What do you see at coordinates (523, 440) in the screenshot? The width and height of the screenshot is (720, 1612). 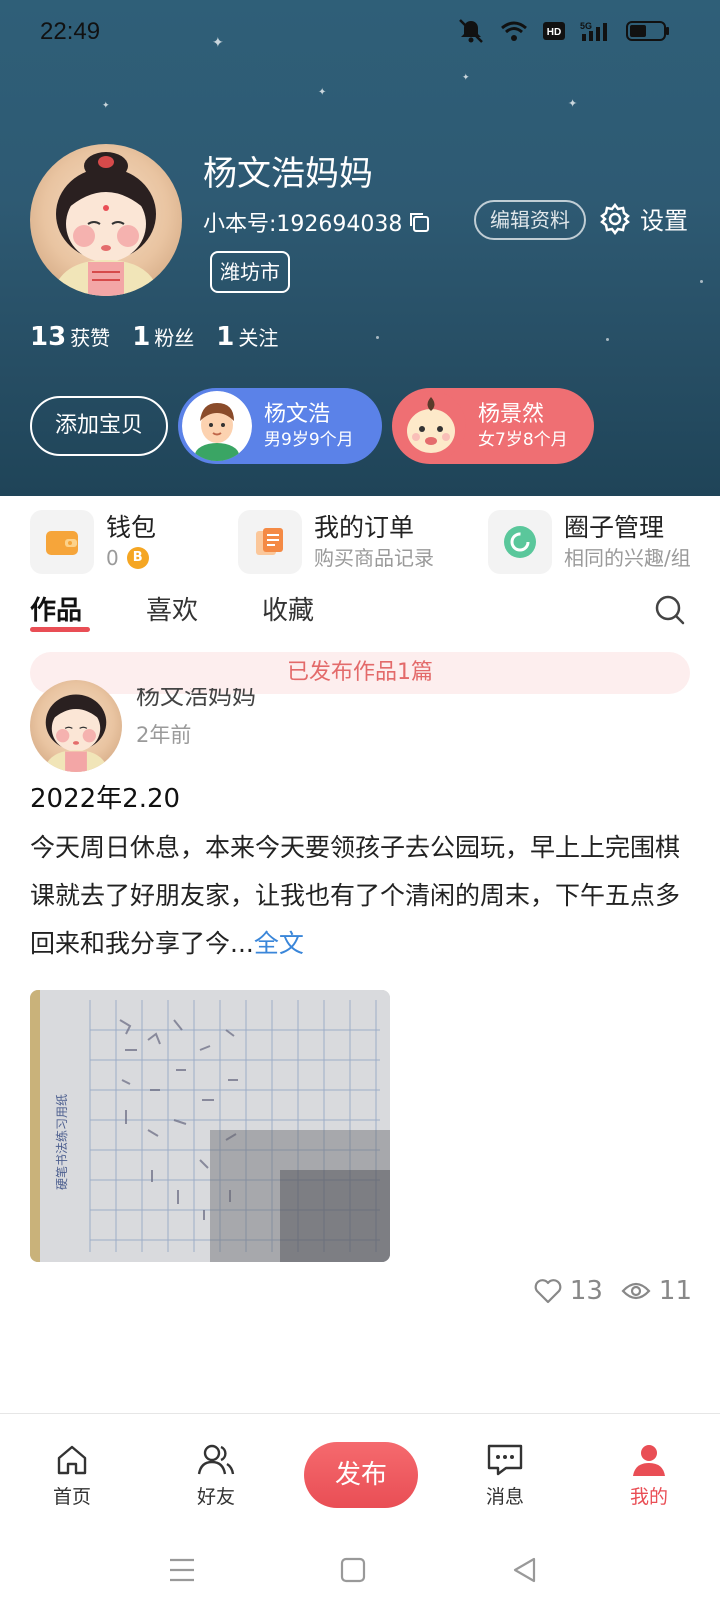 I see `child-age: 女7岁8个月` at bounding box center [523, 440].